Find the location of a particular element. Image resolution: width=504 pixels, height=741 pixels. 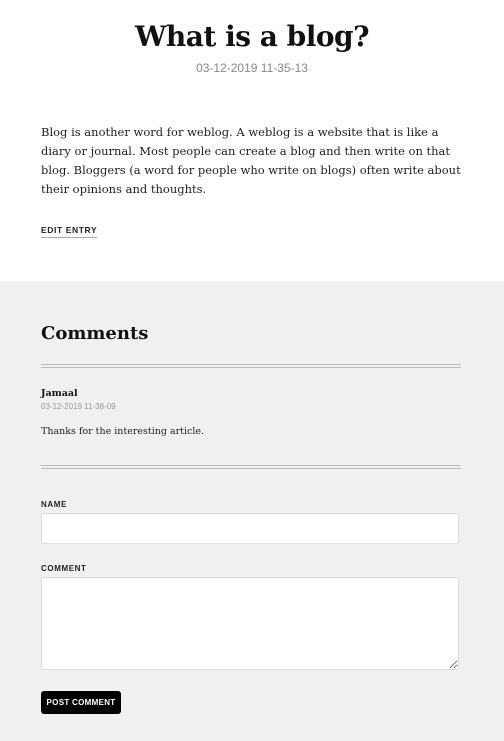

comment-author: Jamaal is located at coordinates (59, 393).